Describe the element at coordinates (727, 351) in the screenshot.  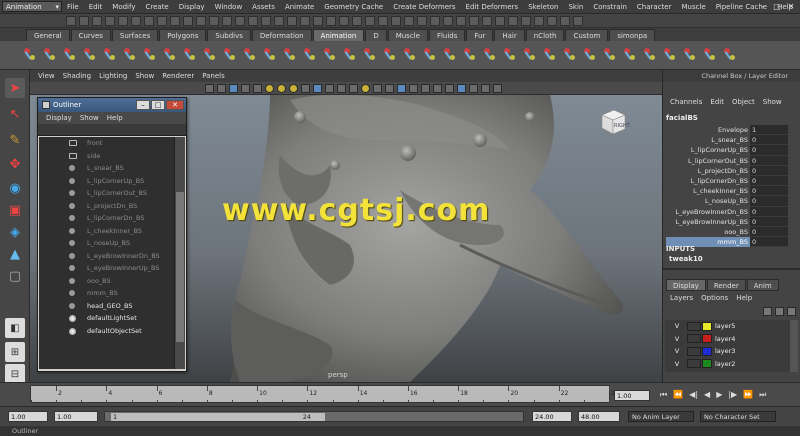
I see `layer-row: Vlayer3` at that location.